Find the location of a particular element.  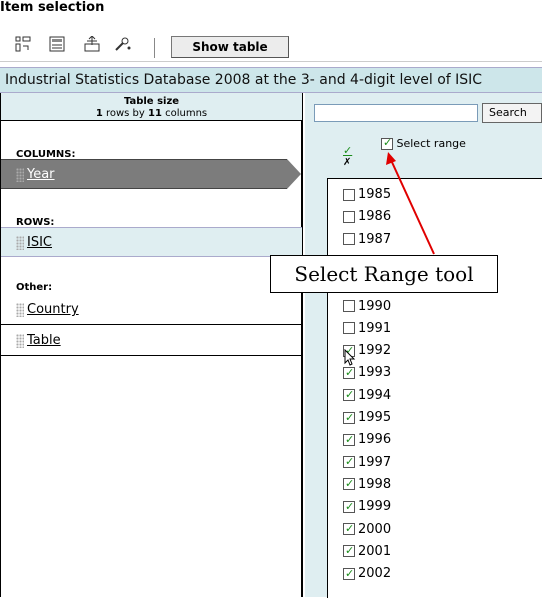

year-item-1999: 1999 is located at coordinates (367, 507).